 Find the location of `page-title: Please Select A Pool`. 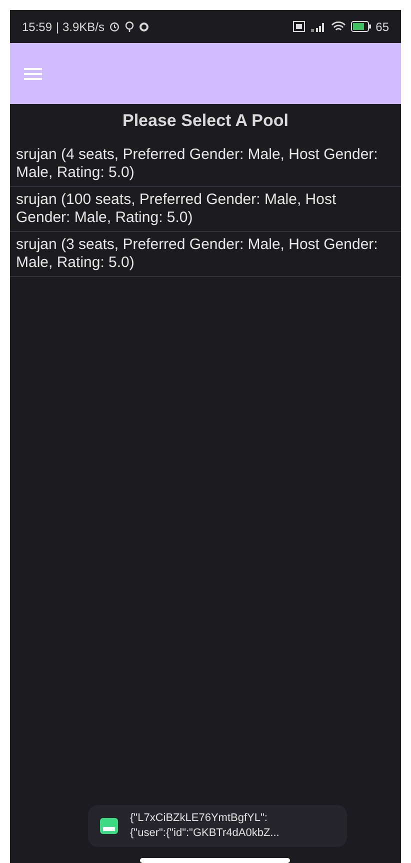

page-title: Please Select A Pool is located at coordinates (206, 121).